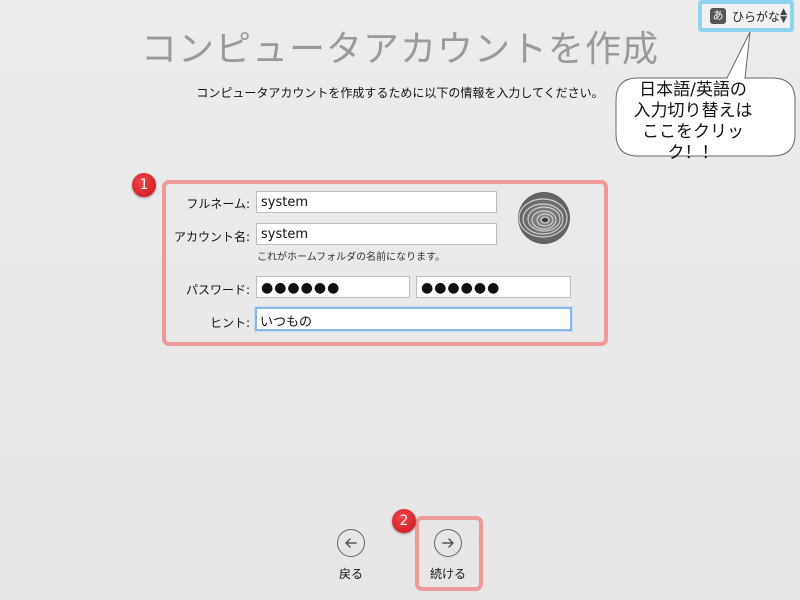 This screenshot has width=800, height=600. What do you see at coordinates (718, 16) in the screenshot?
I see `hiragana-icon: あ` at bounding box center [718, 16].